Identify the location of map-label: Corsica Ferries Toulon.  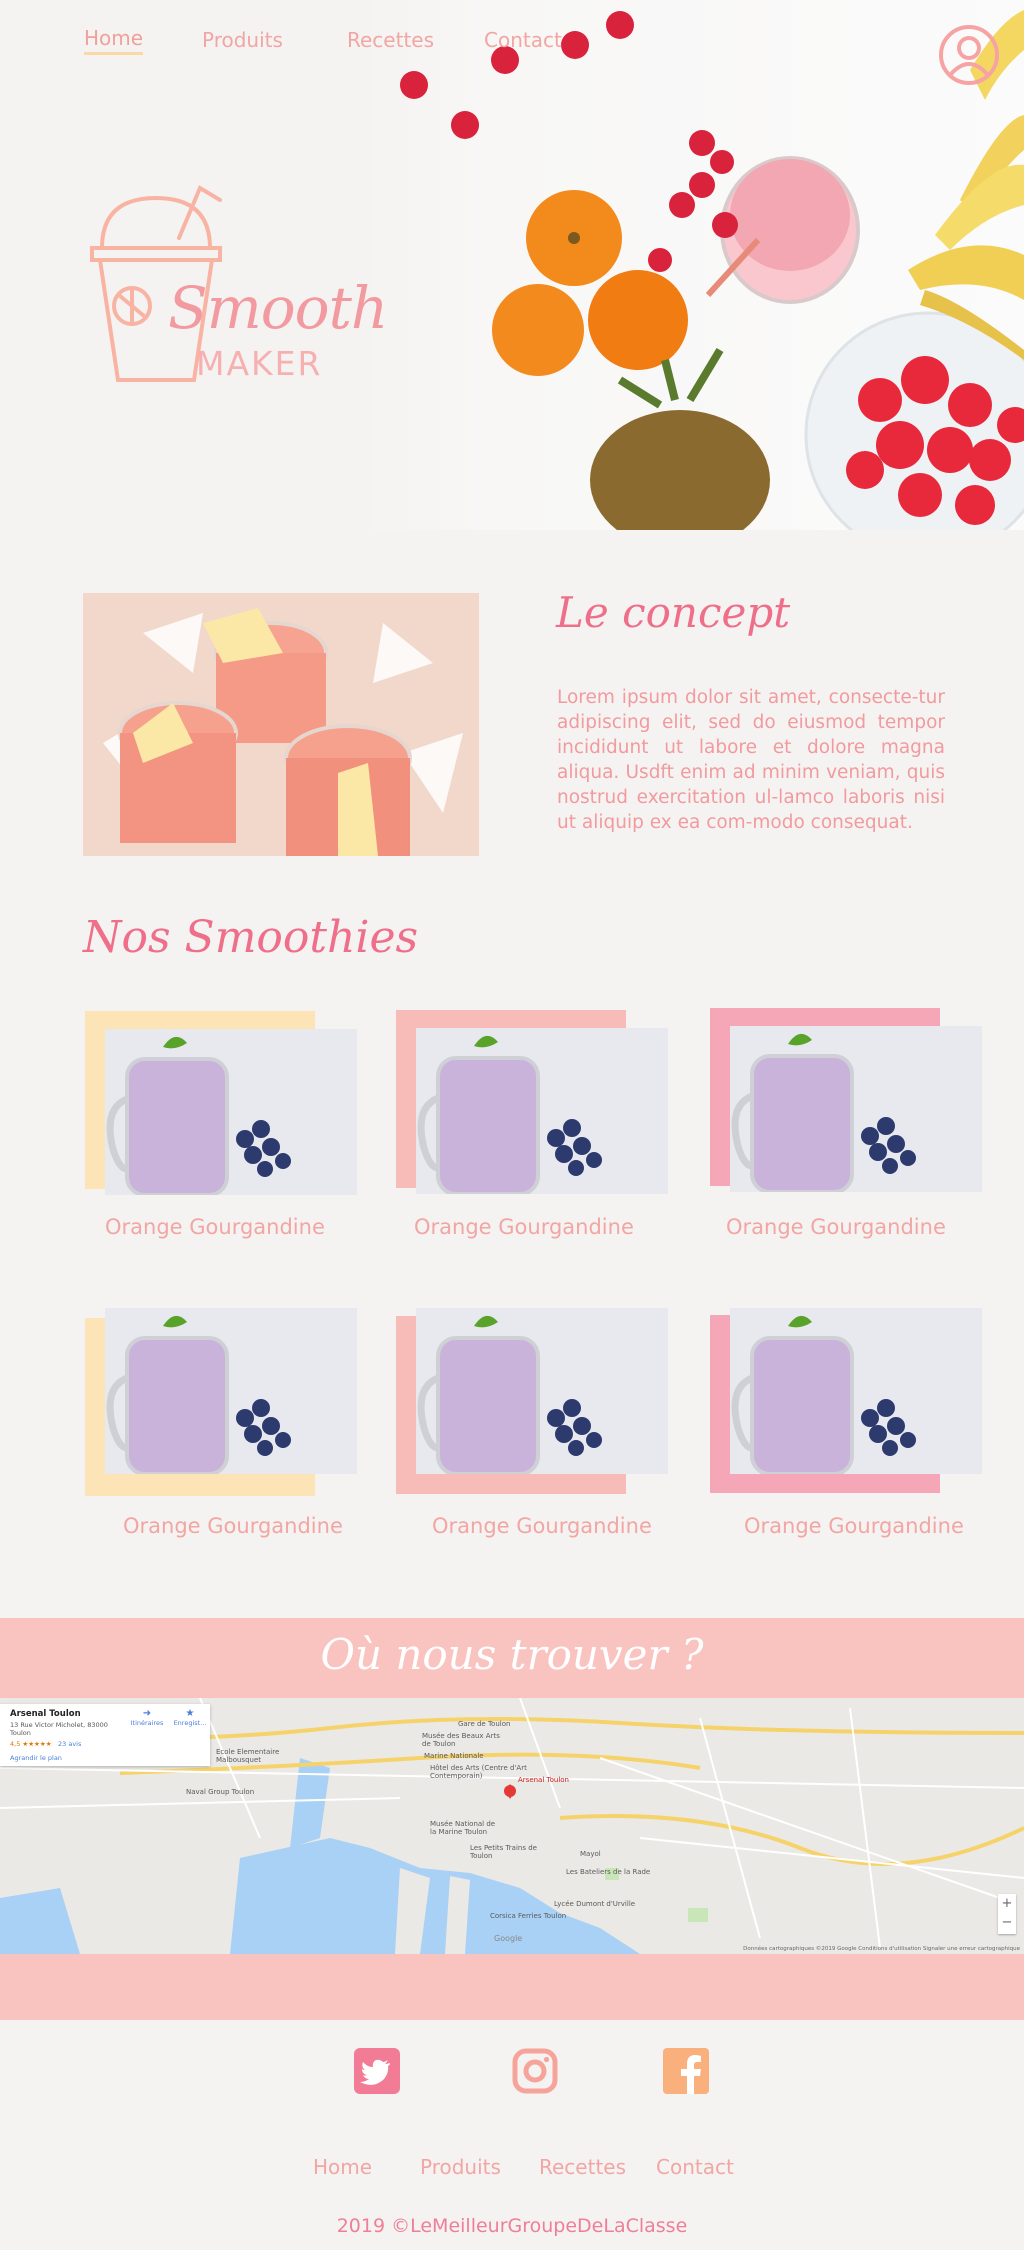
(528, 1916).